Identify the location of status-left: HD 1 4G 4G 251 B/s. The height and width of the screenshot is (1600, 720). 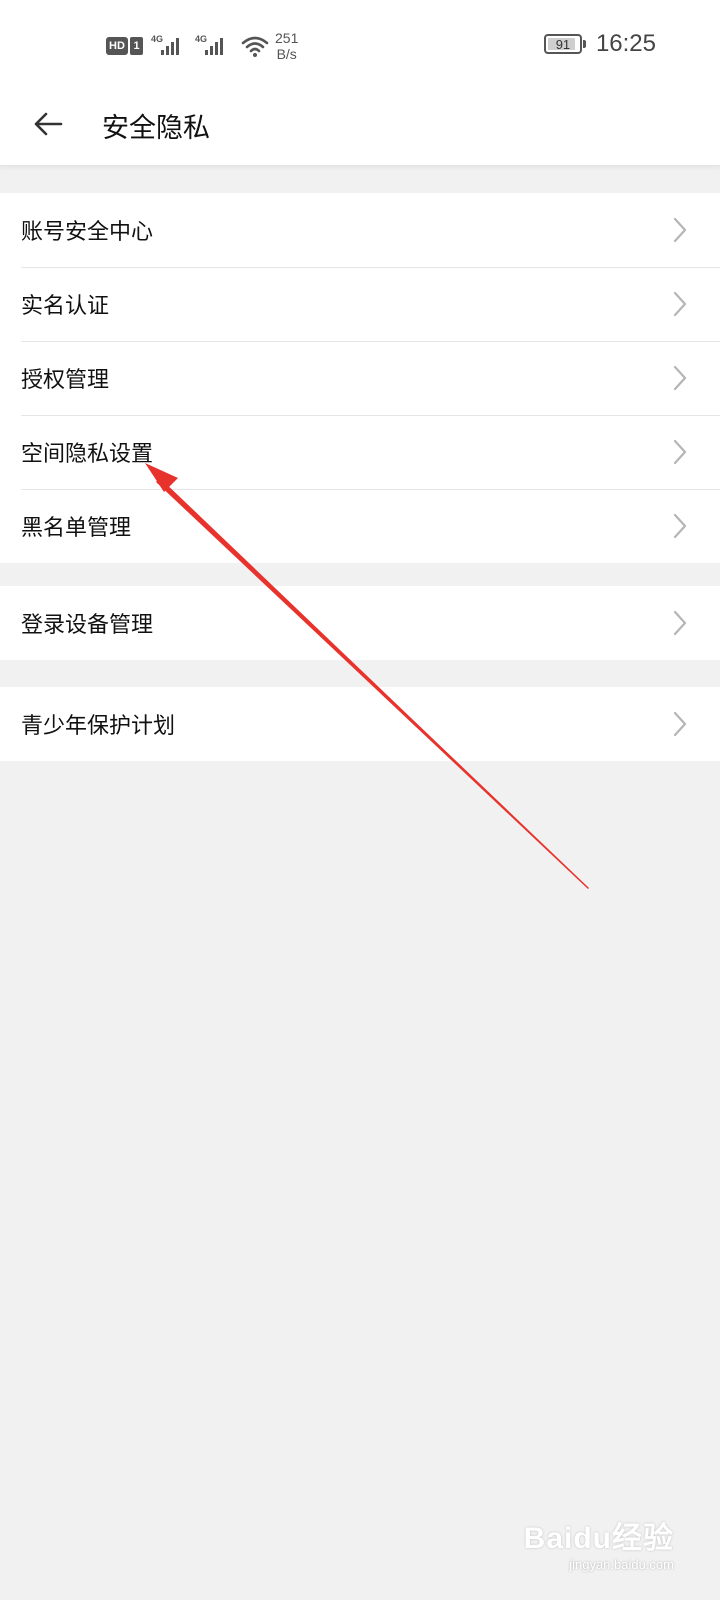
(202, 46).